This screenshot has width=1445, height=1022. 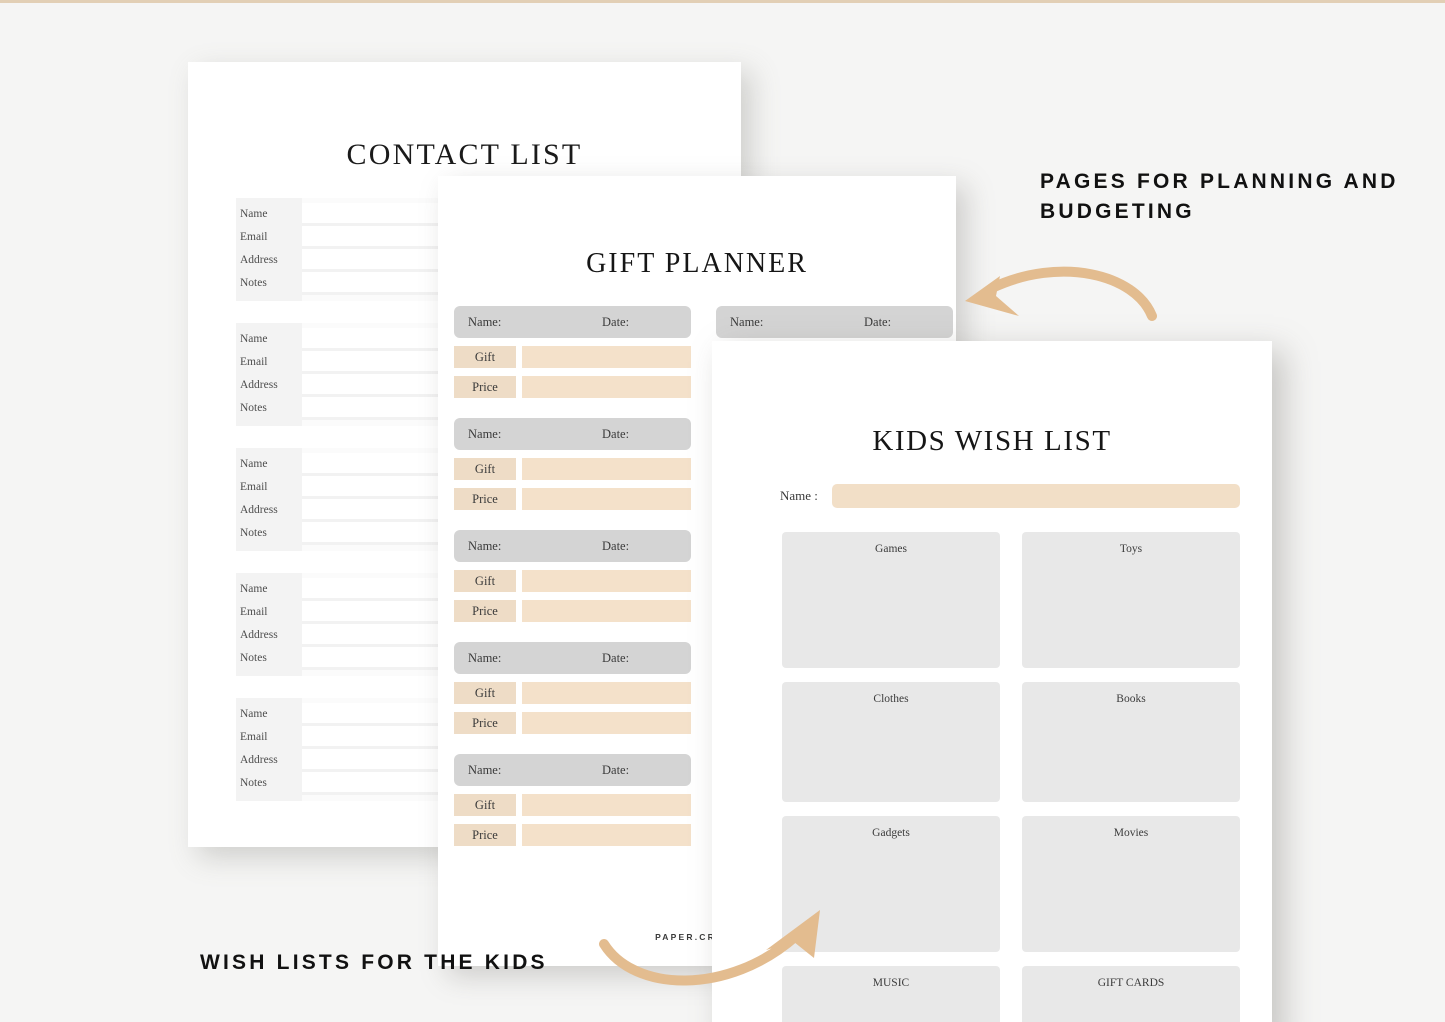 I want to click on kids-wish-list-title: KIDS WISH LIST, so click(x=992, y=441).